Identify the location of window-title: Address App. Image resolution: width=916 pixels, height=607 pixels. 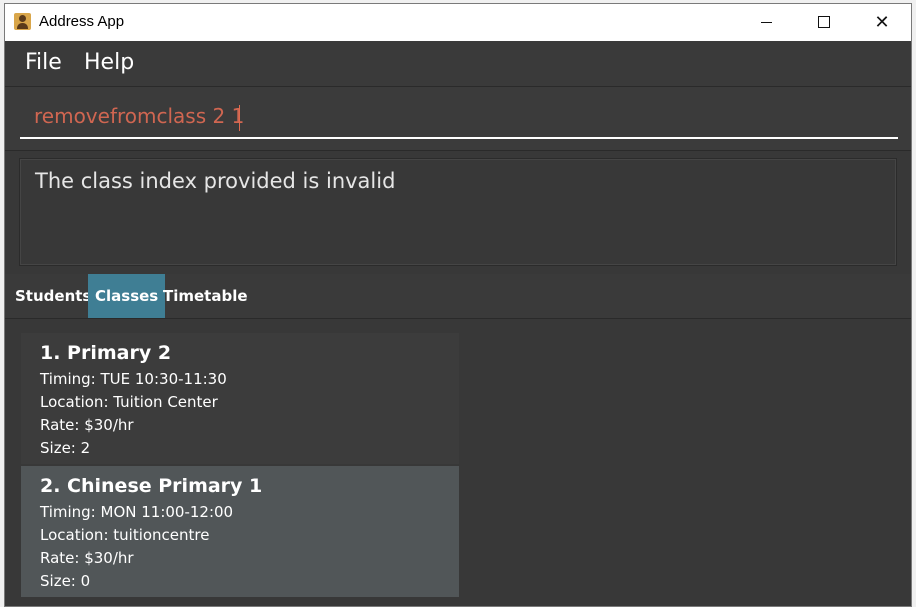
(82, 21).